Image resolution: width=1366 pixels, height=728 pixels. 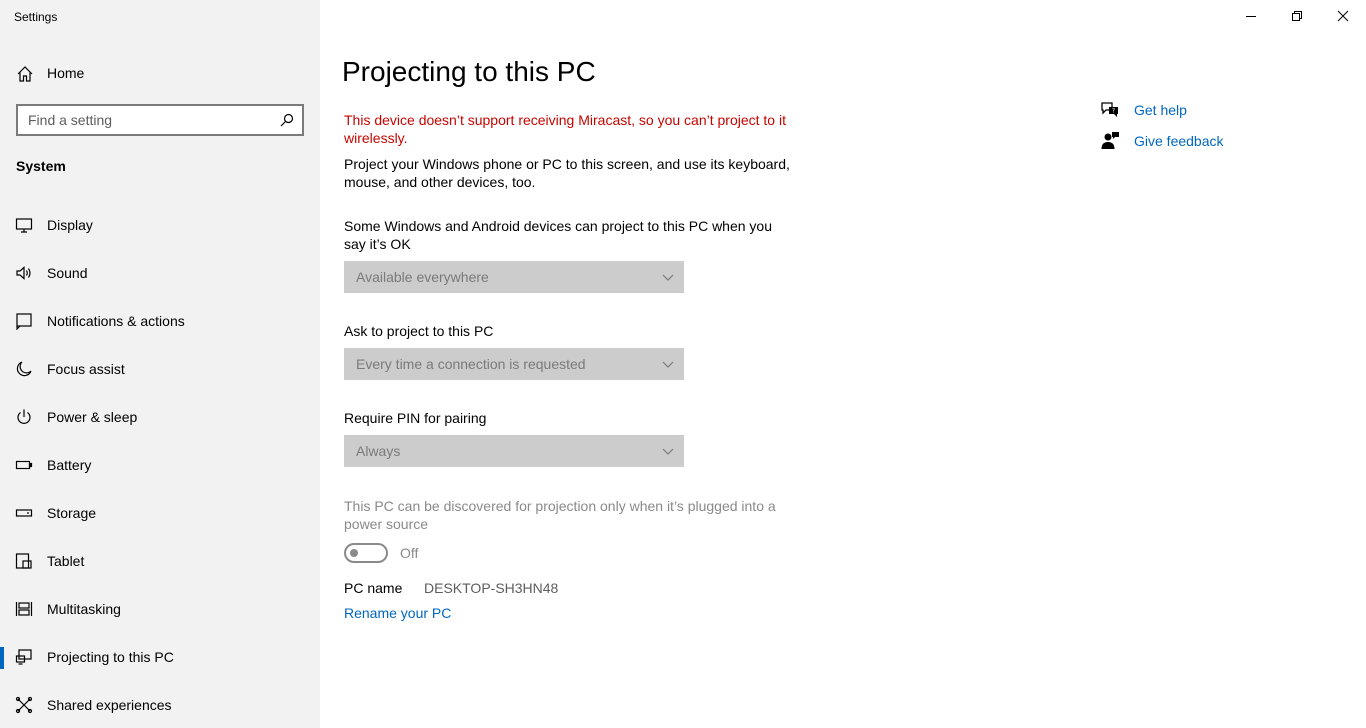 I want to click on sidebar-item-projecting: Projecting to this PC, so click(x=160, y=657).